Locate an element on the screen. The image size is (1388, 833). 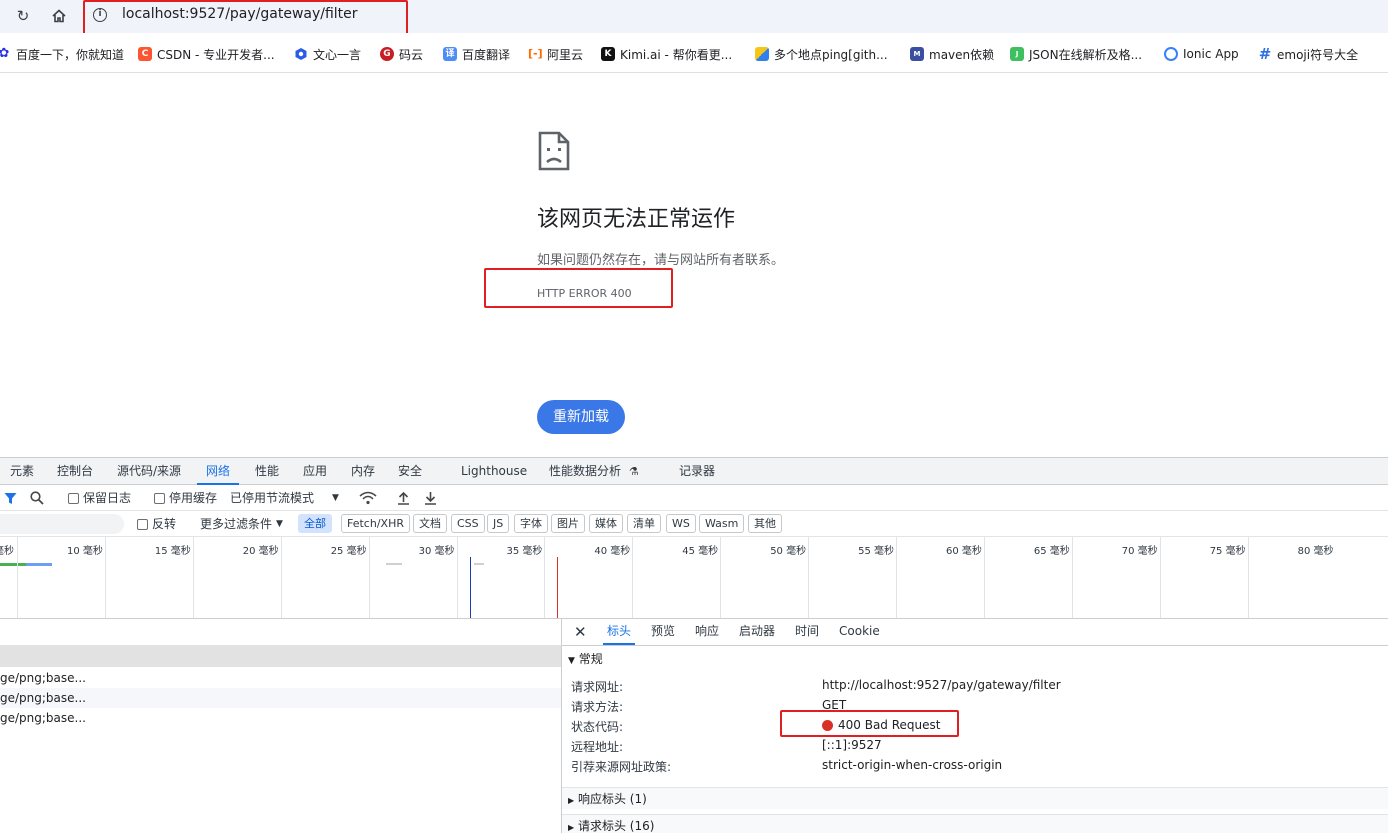
invert-checkbox: 反转 is located at coordinates (156, 524).